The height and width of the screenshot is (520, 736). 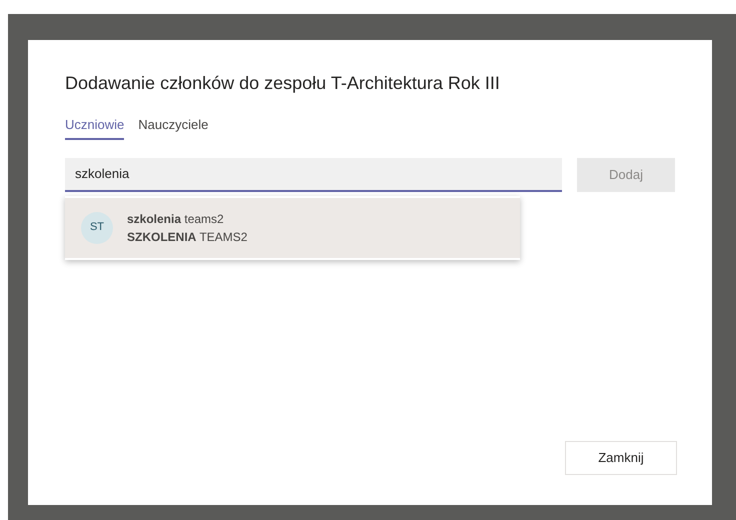 I want to click on tab: Uczniowie, so click(x=94, y=127).